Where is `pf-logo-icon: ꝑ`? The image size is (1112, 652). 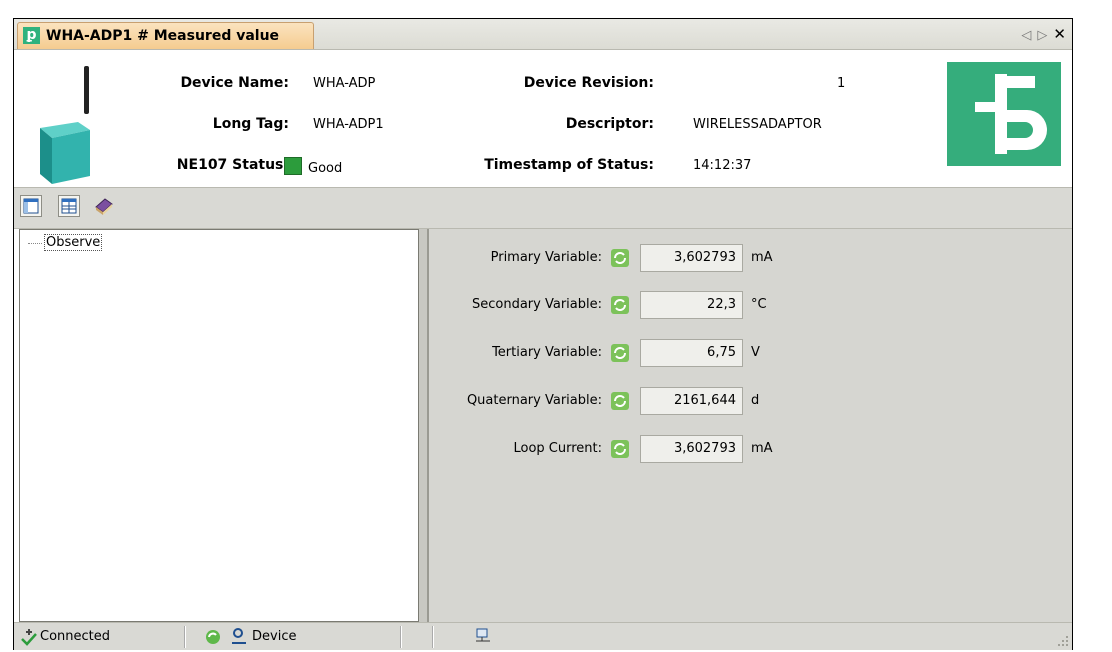
pf-logo-icon: ꝑ is located at coordinates (31, 35).